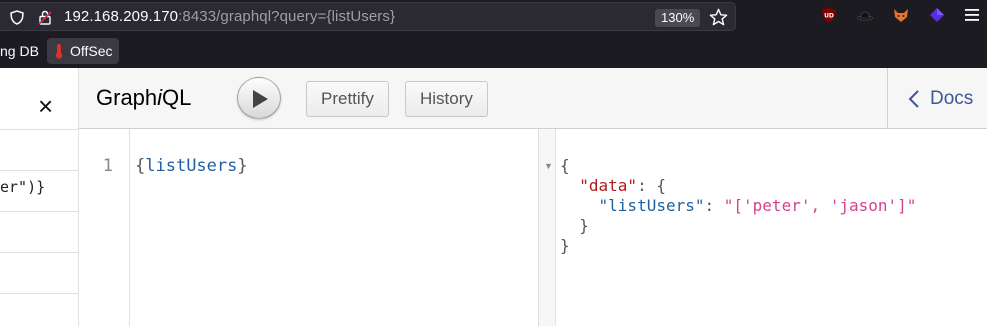 The width and height of the screenshot is (987, 326). What do you see at coordinates (91, 51) in the screenshot?
I see `bookmark-label: OffSec` at bounding box center [91, 51].